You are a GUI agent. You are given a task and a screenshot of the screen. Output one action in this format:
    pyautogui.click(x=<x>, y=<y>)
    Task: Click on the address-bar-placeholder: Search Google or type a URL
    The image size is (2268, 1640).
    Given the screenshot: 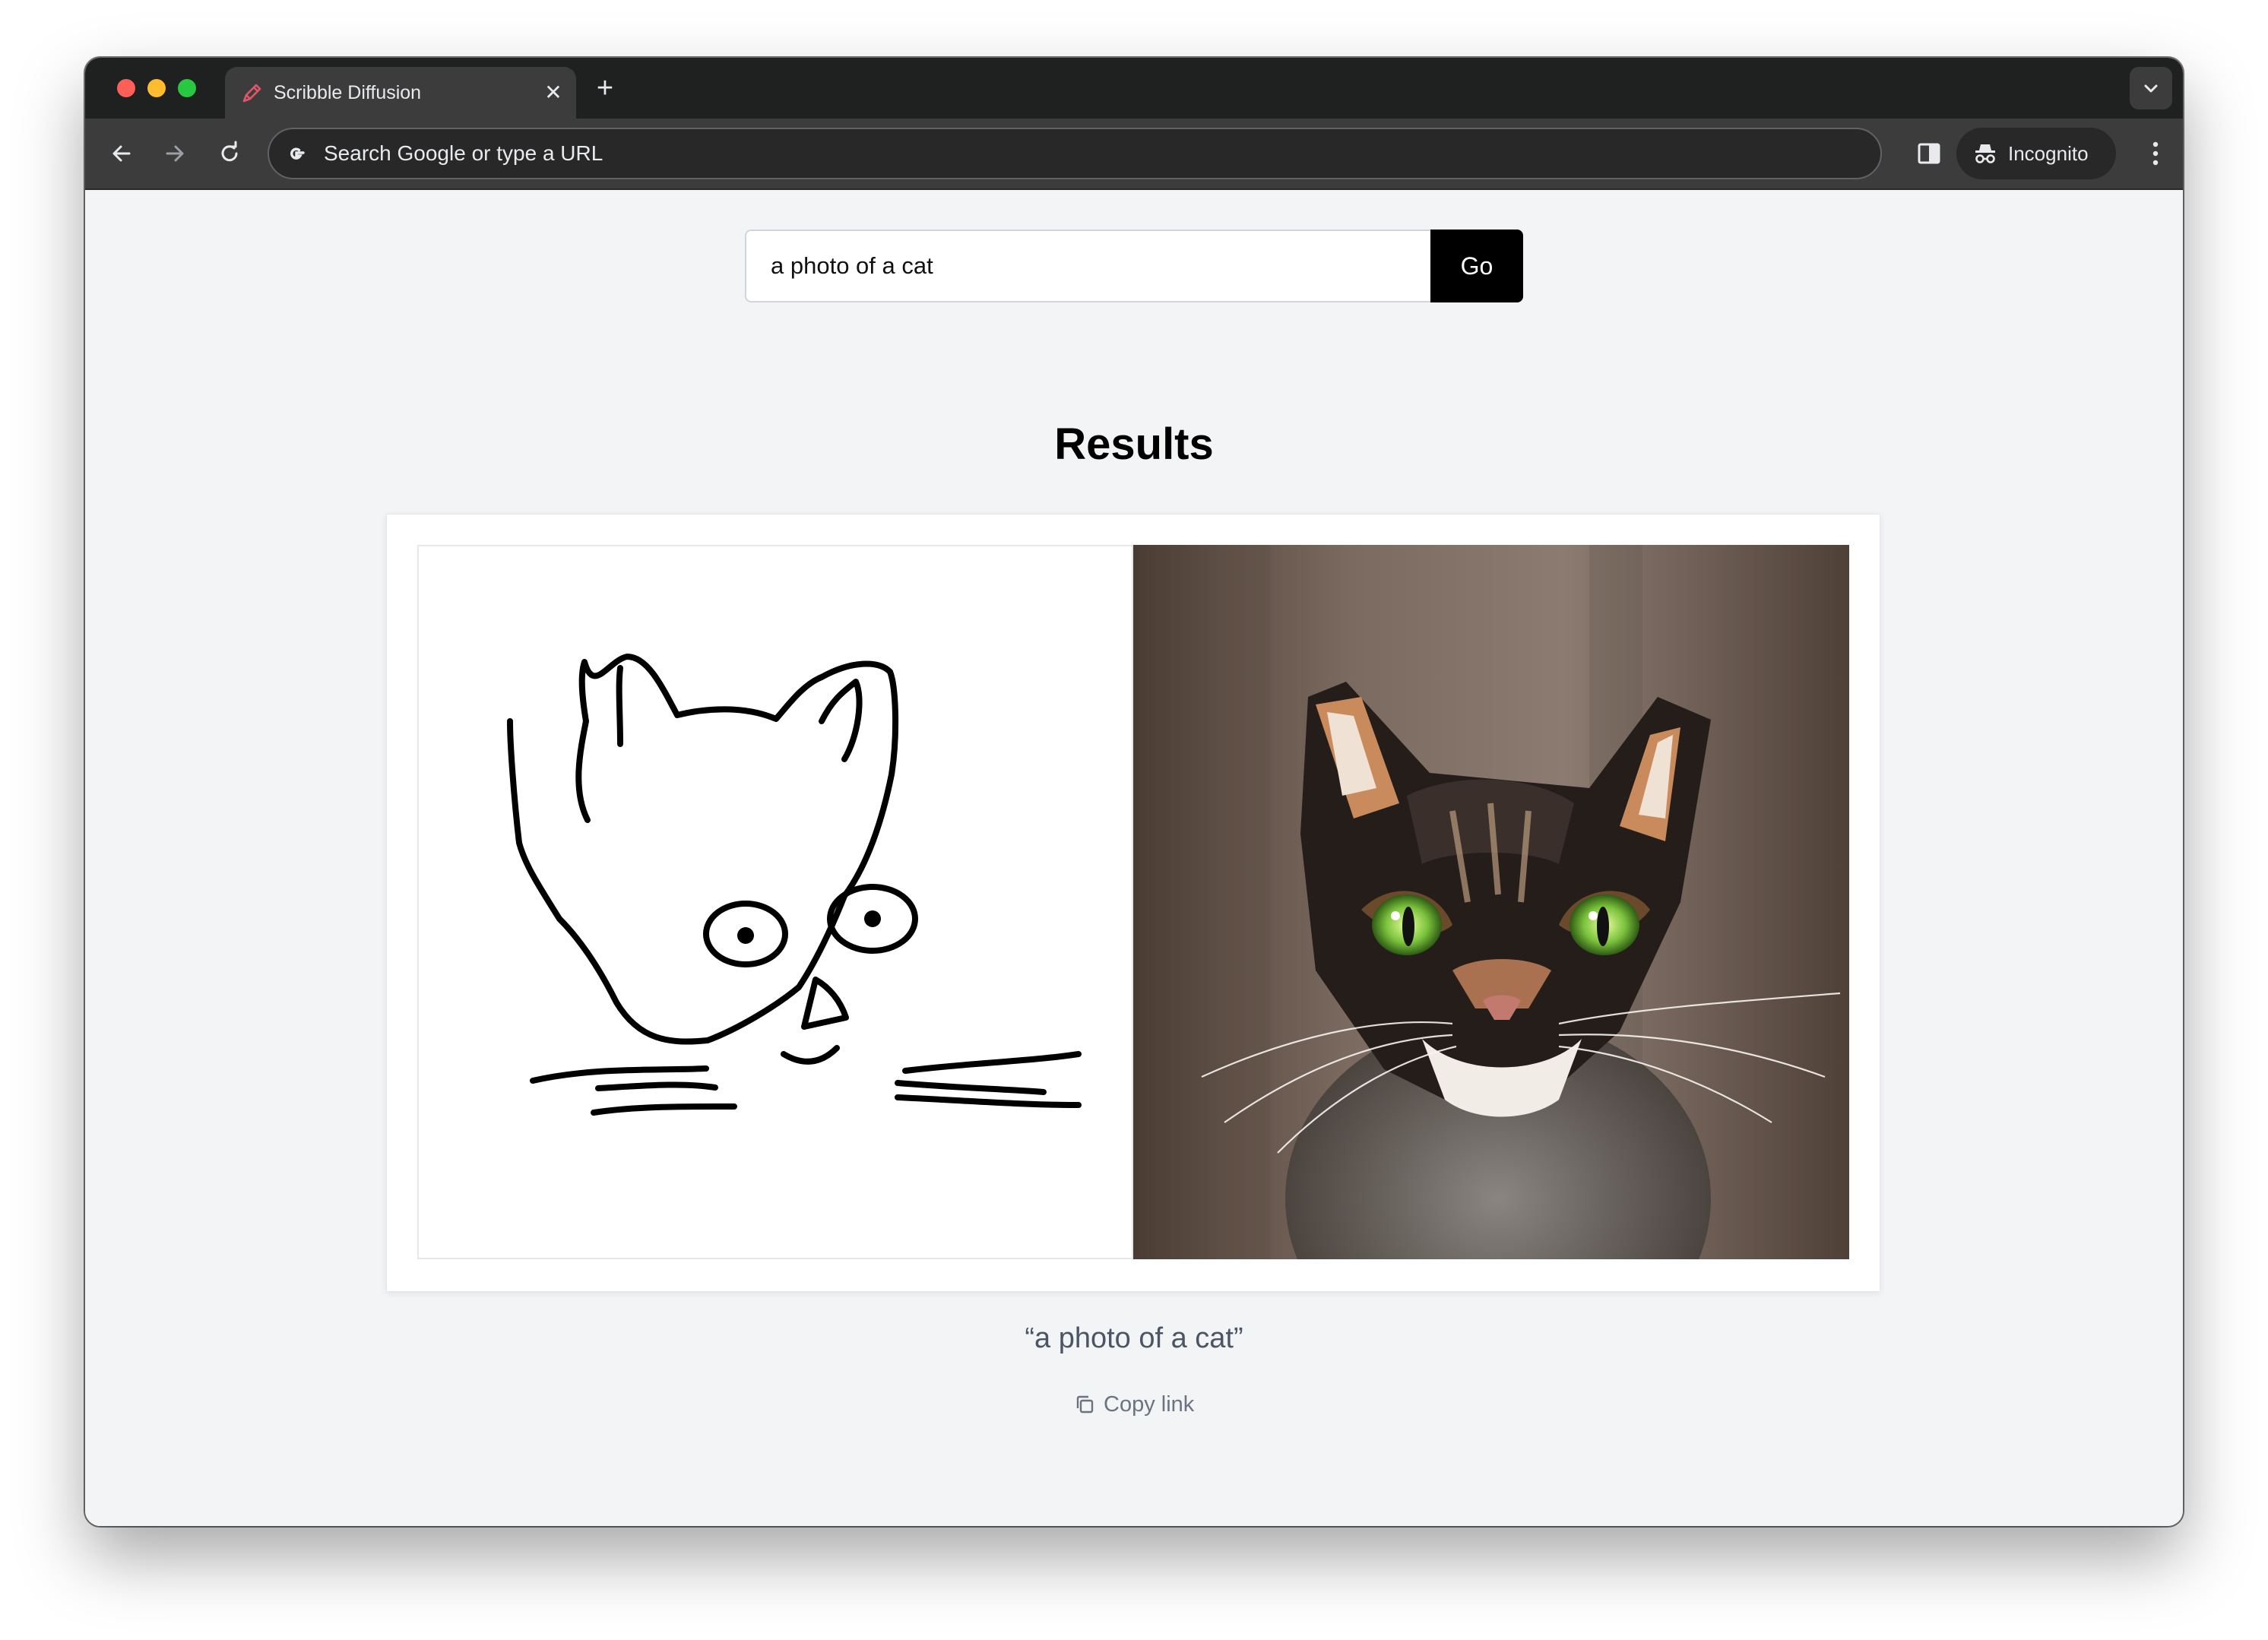 What is the action you would take?
    pyautogui.click(x=463, y=153)
    